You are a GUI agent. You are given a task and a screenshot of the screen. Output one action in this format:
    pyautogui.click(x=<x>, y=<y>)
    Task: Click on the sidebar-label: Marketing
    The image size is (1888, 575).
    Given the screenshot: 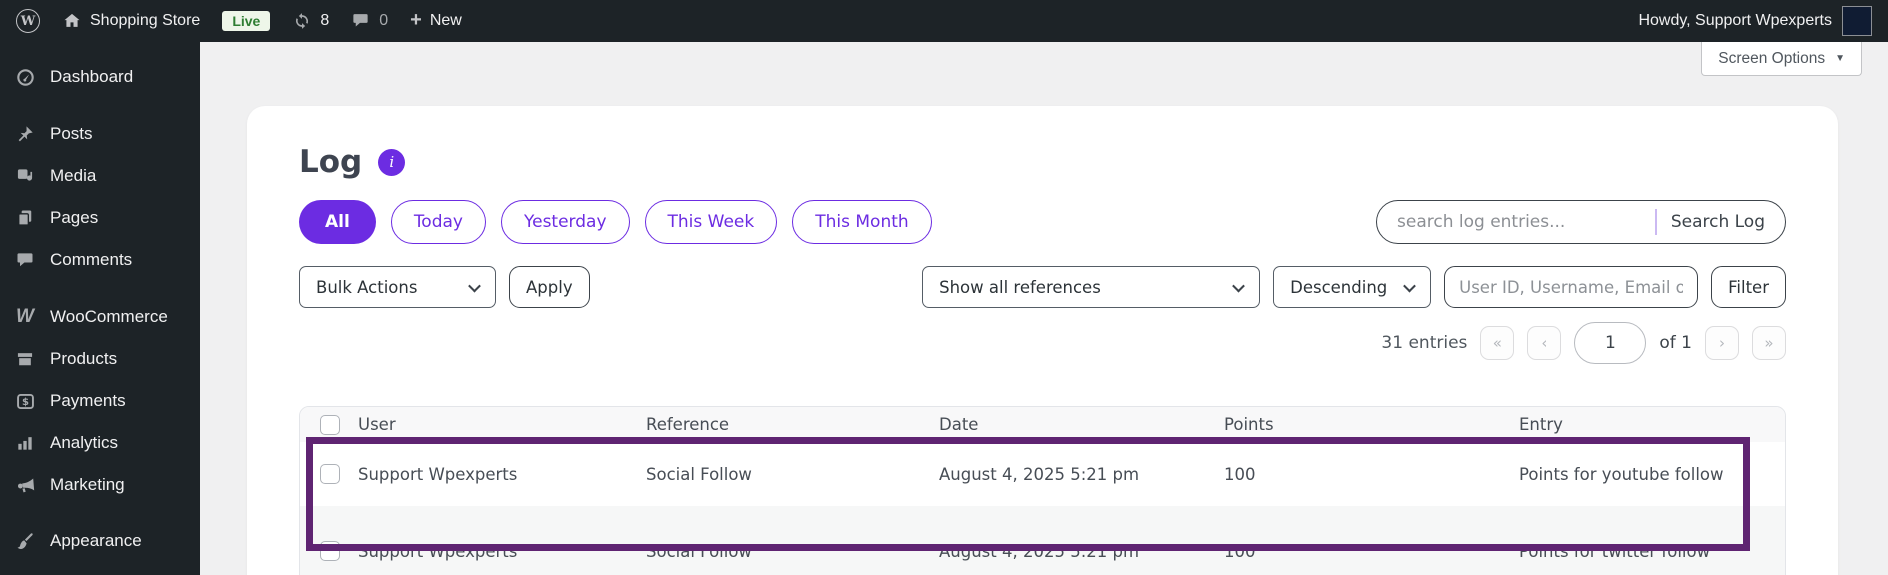 What is the action you would take?
    pyautogui.click(x=87, y=484)
    